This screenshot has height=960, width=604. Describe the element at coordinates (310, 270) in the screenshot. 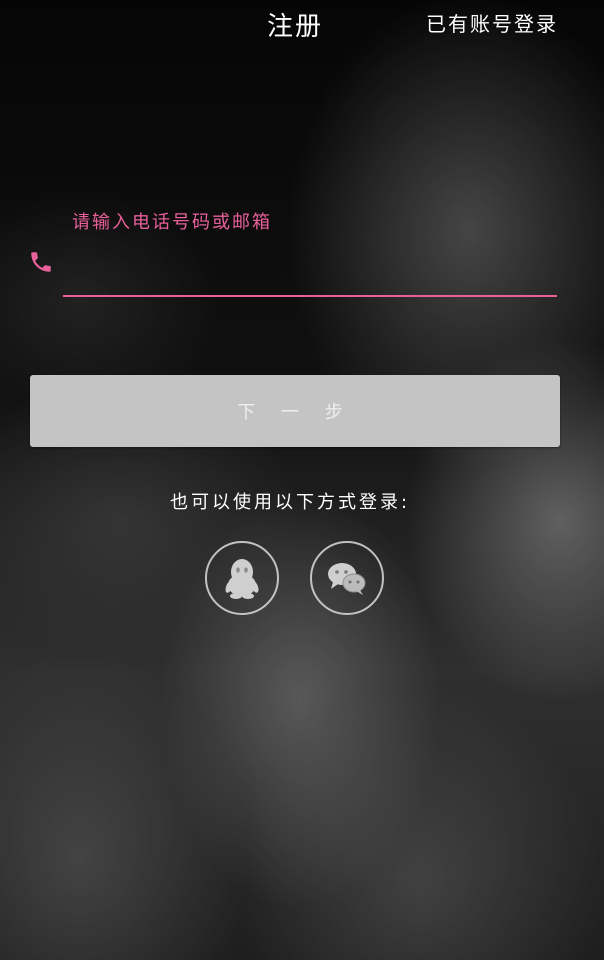

I see `phone-or-email-input` at that location.